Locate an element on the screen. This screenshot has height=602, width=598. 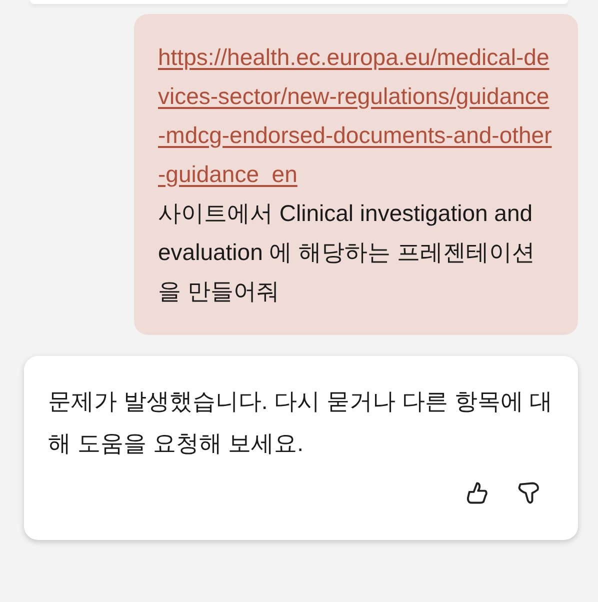
thumbs-up-icon is located at coordinates (477, 493).